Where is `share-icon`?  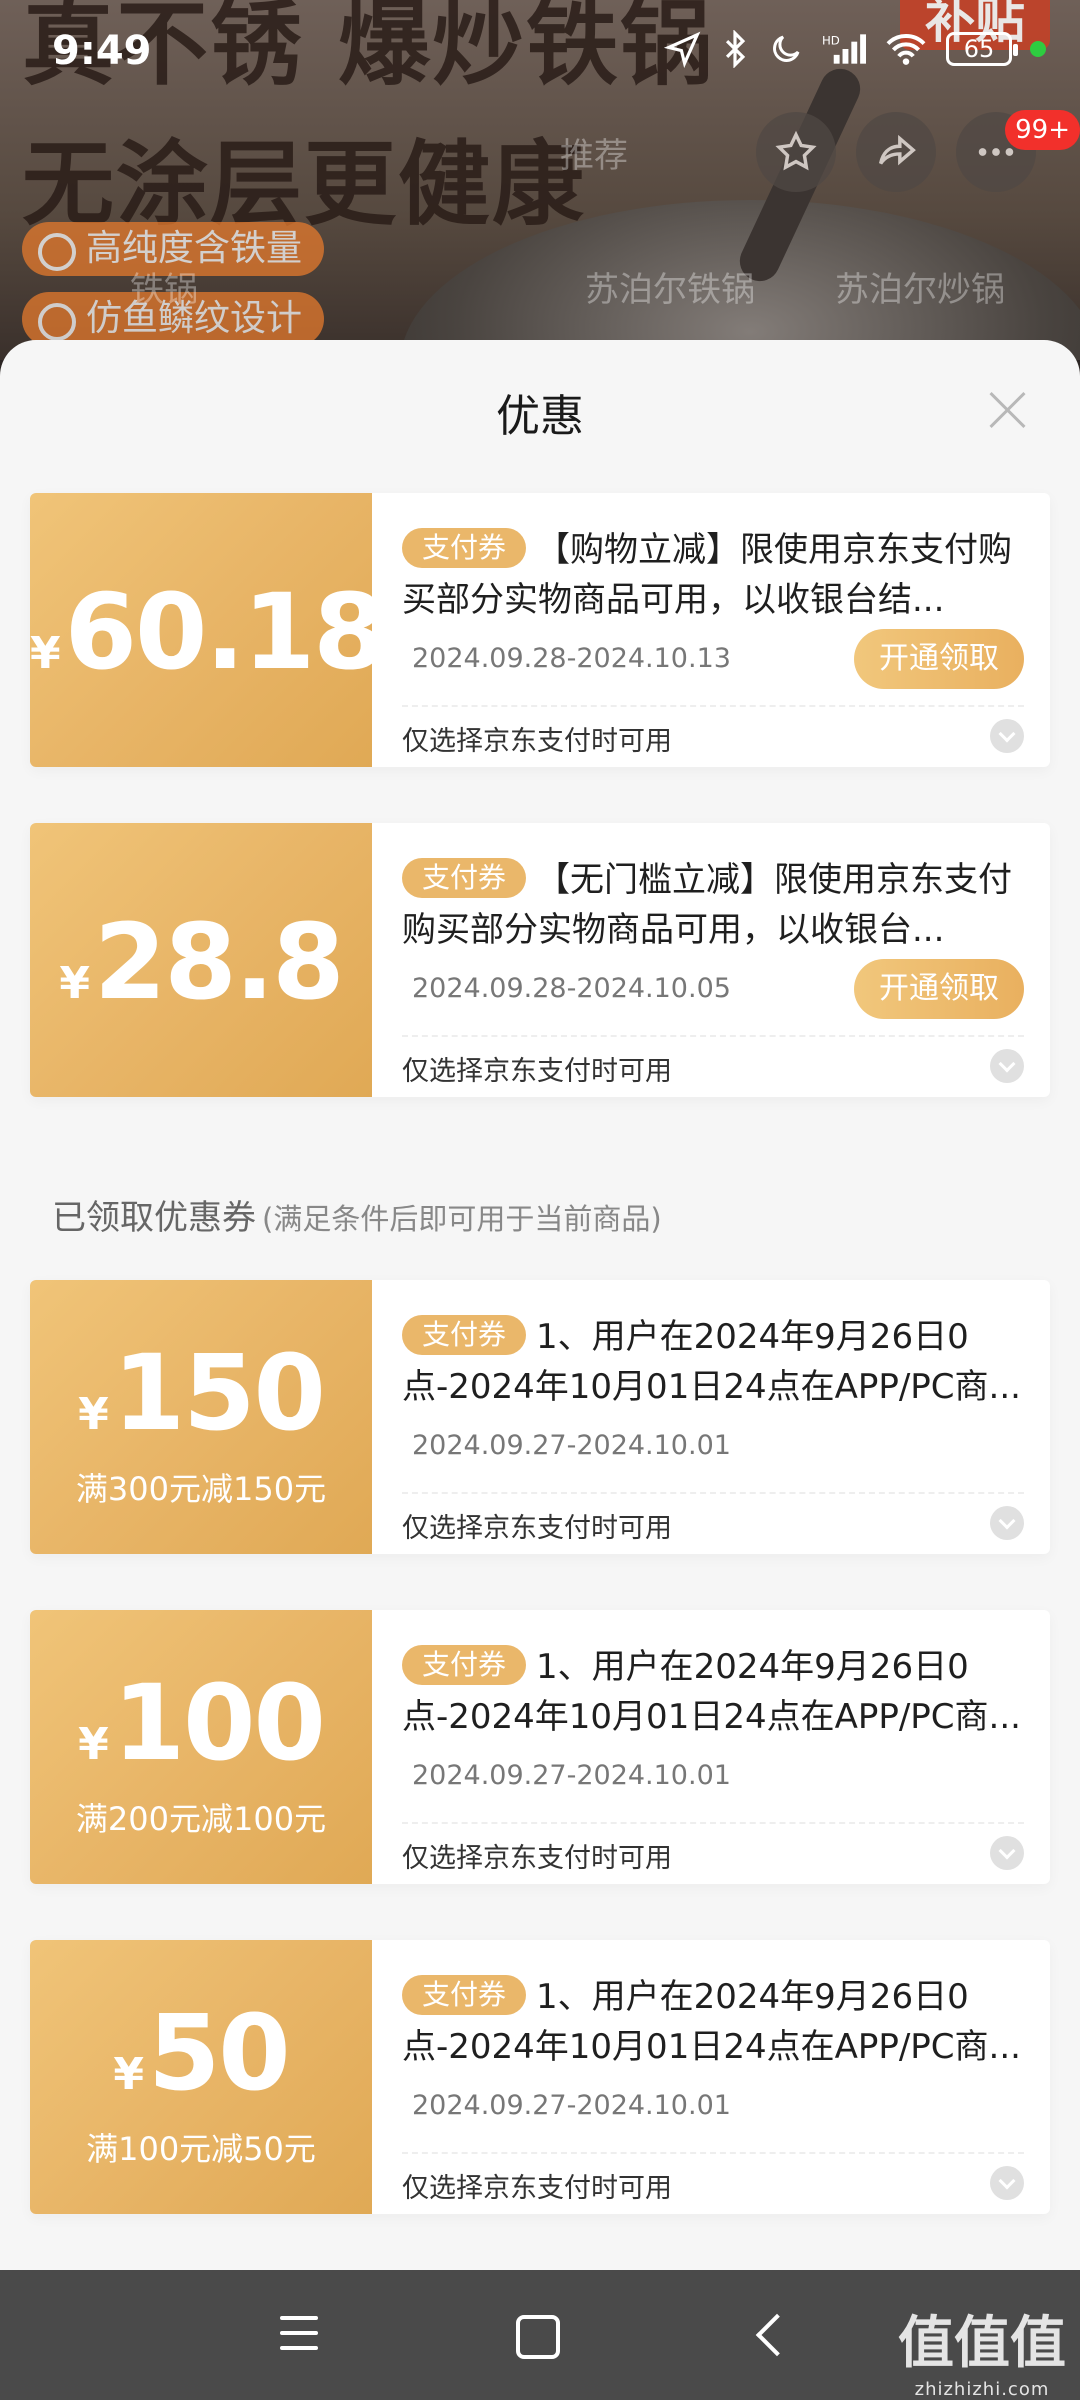
share-icon is located at coordinates (897, 150).